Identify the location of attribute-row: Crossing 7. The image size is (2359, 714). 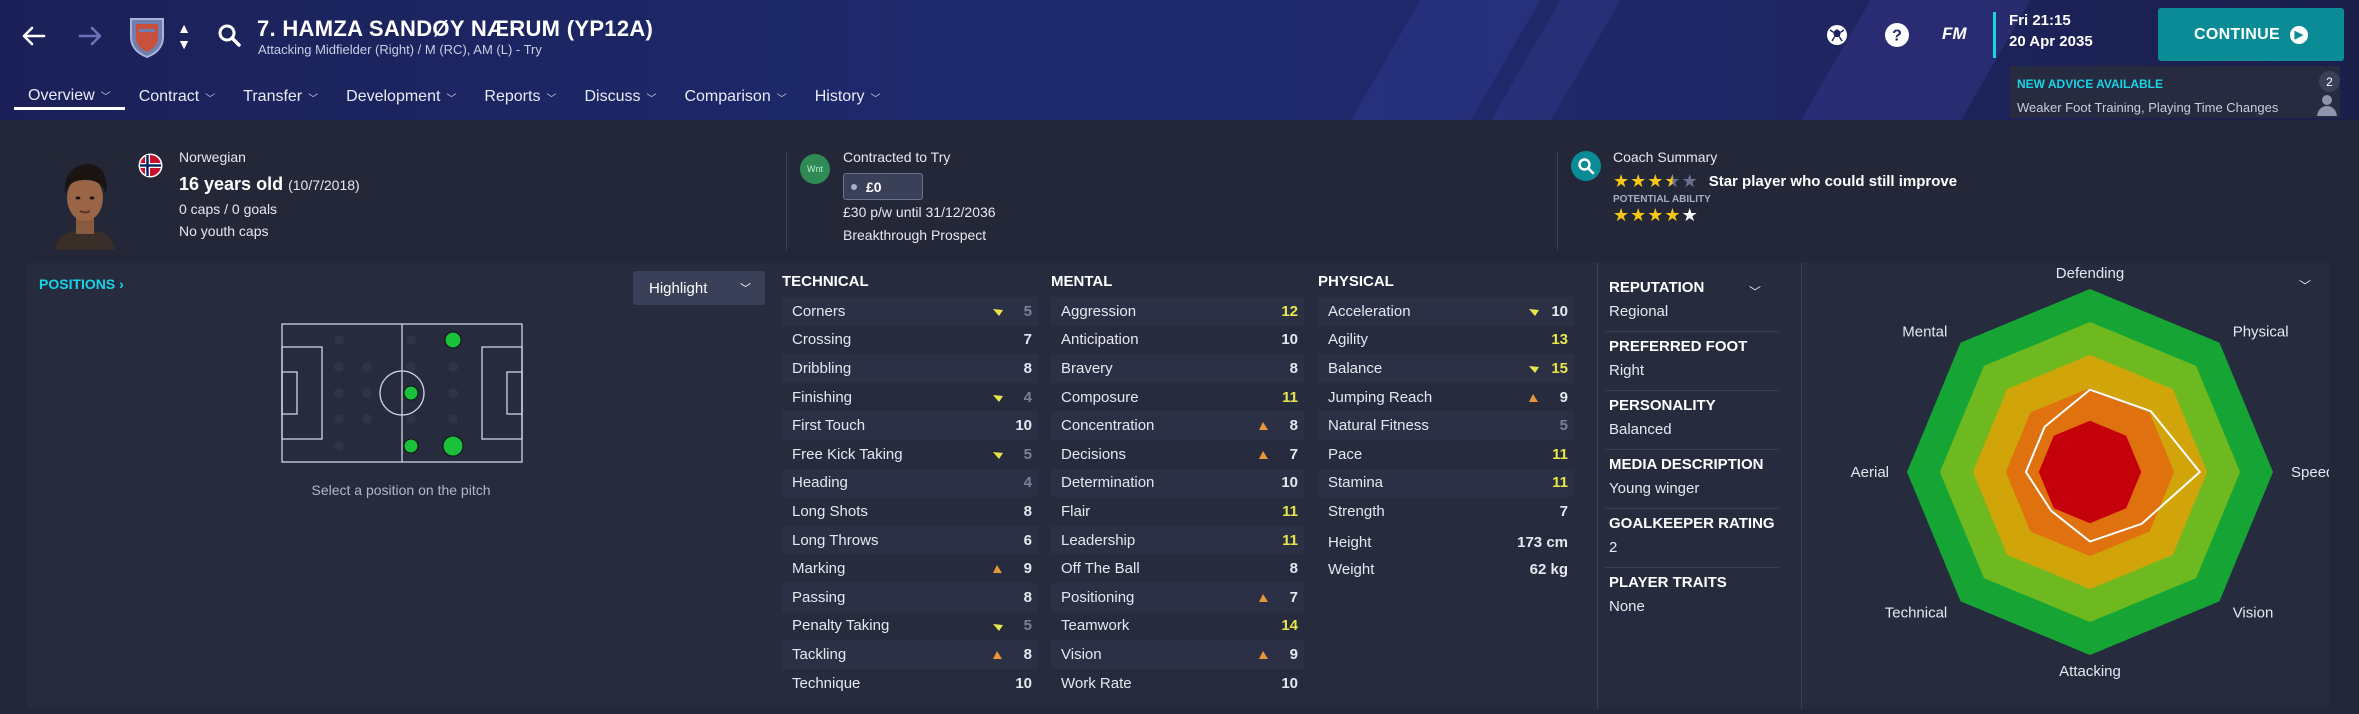
(910, 340).